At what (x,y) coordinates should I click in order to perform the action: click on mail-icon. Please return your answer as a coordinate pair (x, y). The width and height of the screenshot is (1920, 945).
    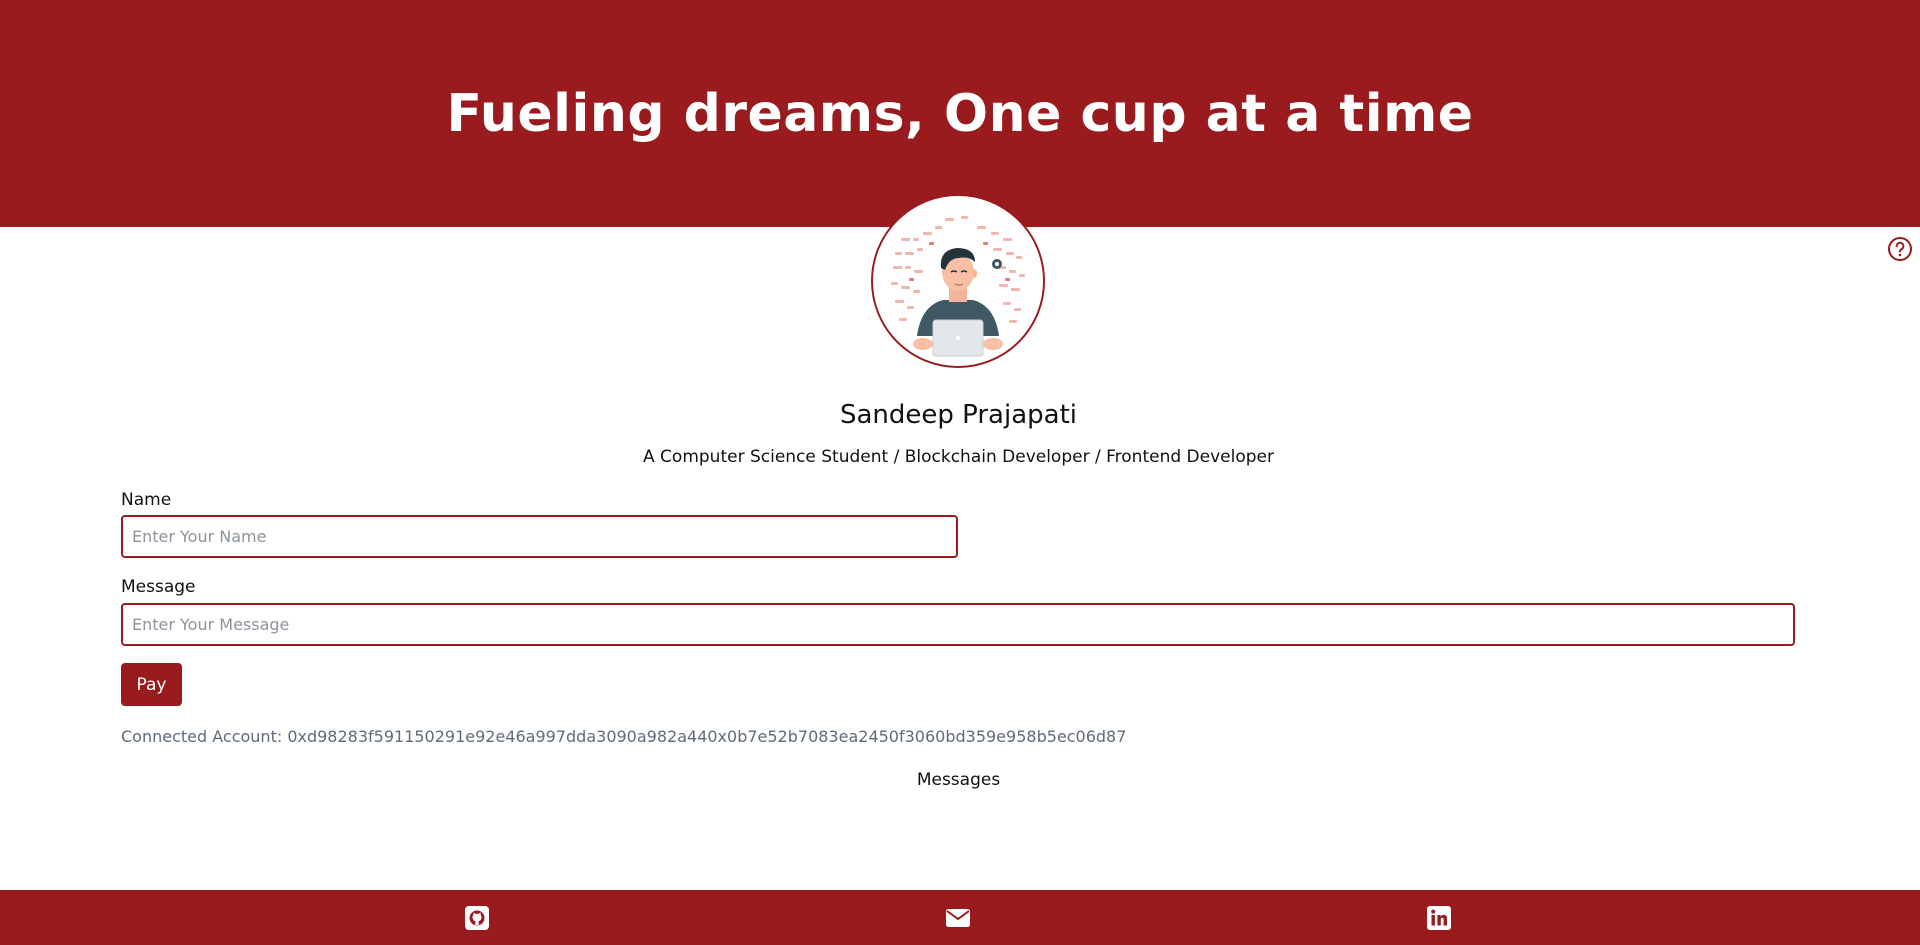
    Looking at the image, I should click on (958, 918).